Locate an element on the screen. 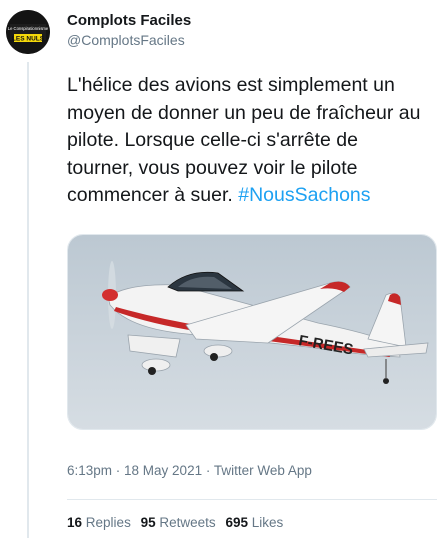 This screenshot has width=448, height=538. avatar-text-line1: Le Conspirationnisme is located at coordinates (28, 28).